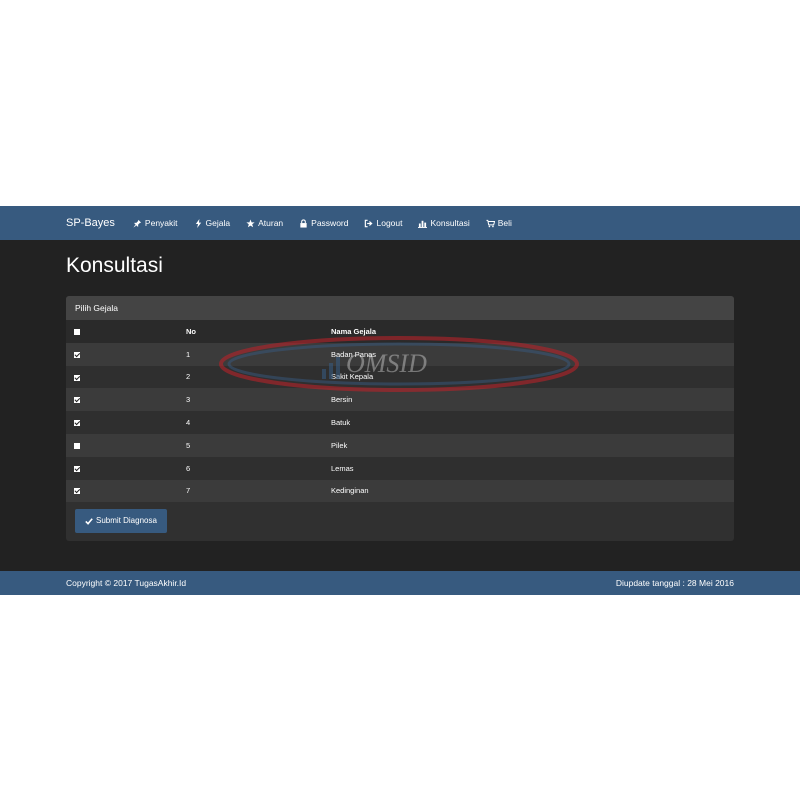 The image size is (800, 800). I want to click on lock-icon, so click(303, 223).